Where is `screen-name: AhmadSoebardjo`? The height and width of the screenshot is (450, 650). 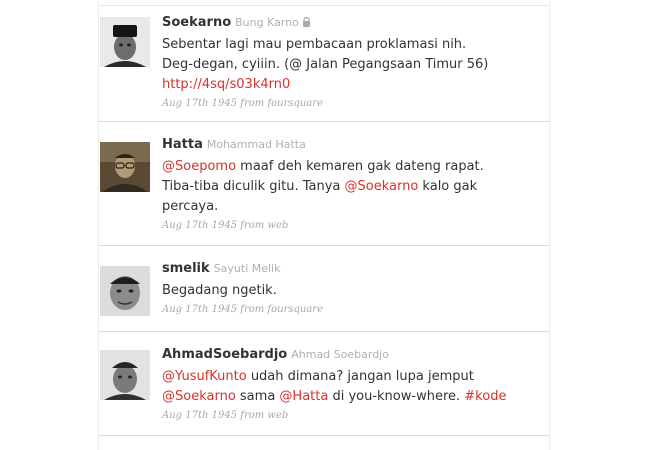
screen-name: AhmadSoebardjo is located at coordinates (224, 354).